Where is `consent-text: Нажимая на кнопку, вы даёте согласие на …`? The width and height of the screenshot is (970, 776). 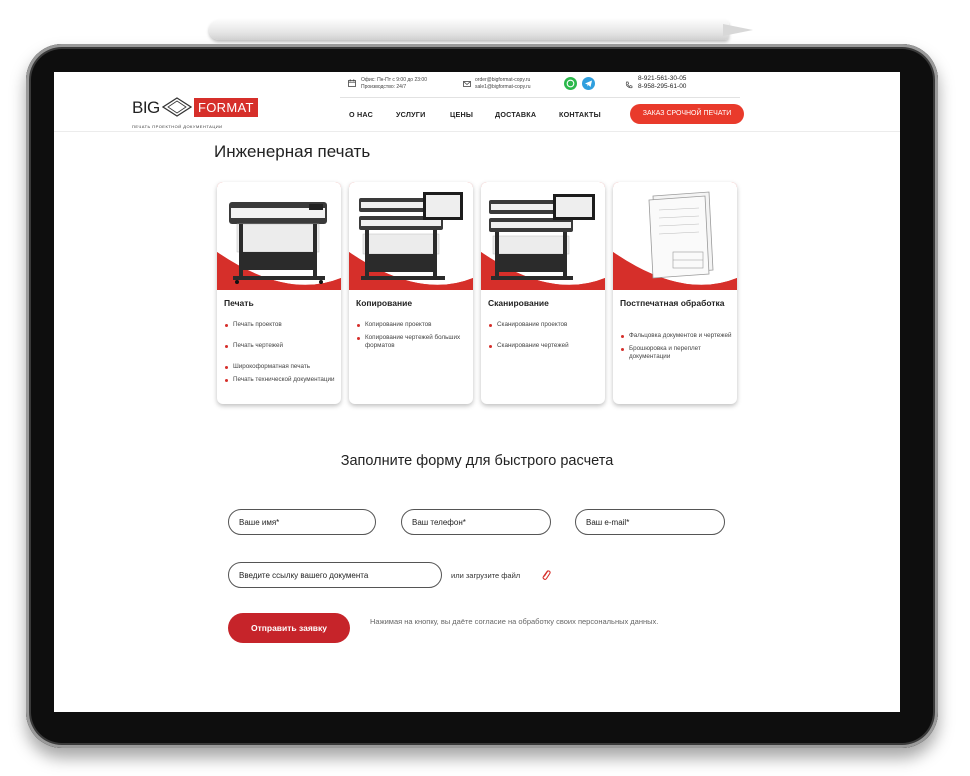
consent-text: Нажимая на кнопку, вы даёте согласие на … is located at coordinates (514, 621).